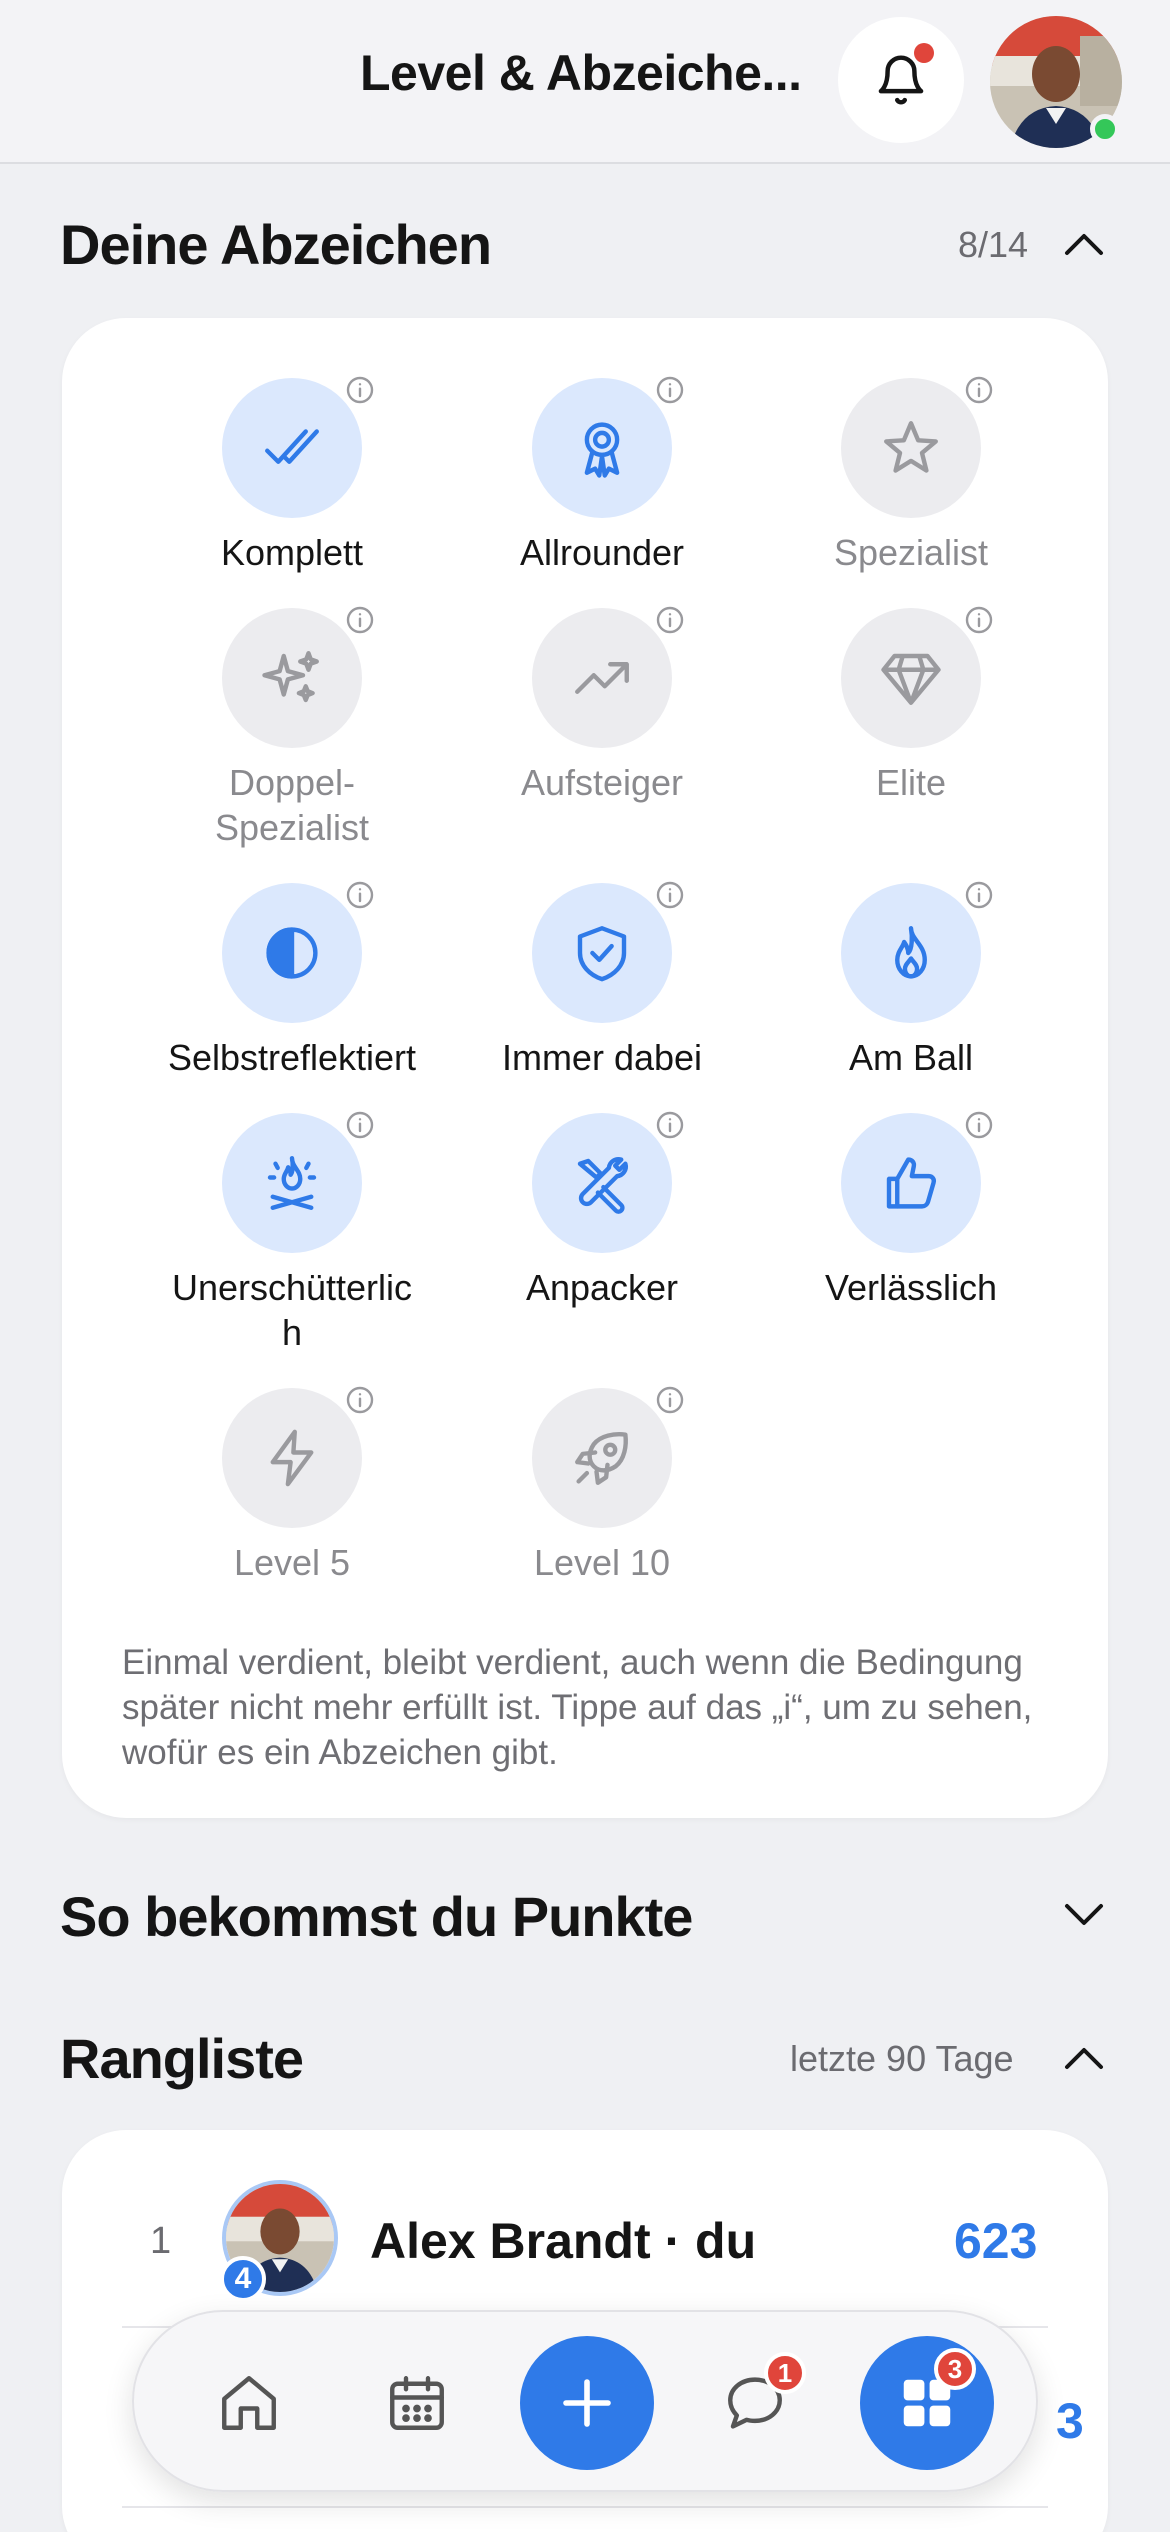 Image resolution: width=1170 pixels, height=2532 pixels. I want to click on campfire-icon, so click(292, 1183).